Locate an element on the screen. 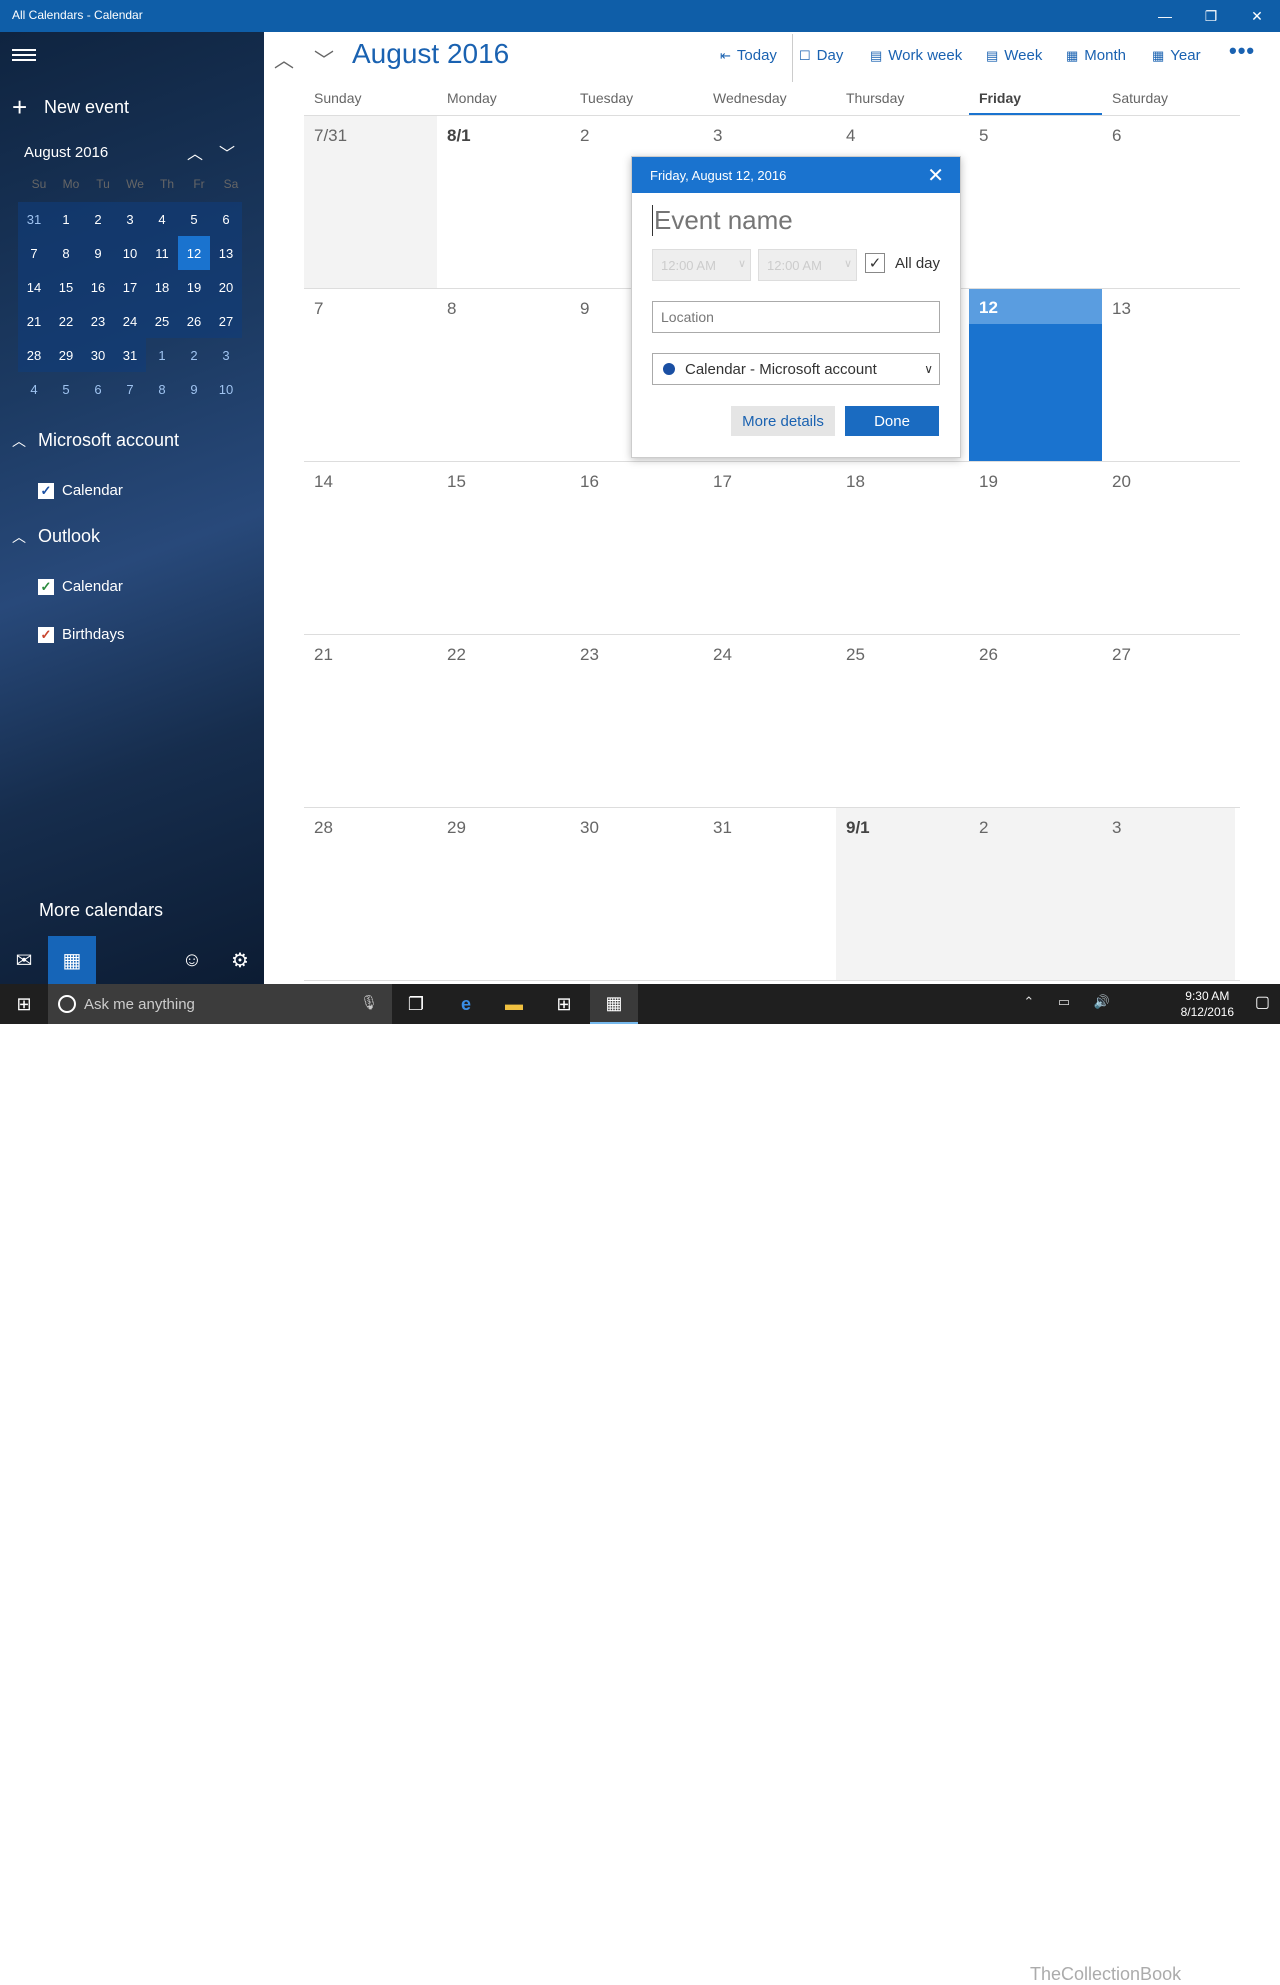 Image resolution: width=1280 pixels, height=1985 pixels. mini-day-selected: 12 is located at coordinates (194, 253).